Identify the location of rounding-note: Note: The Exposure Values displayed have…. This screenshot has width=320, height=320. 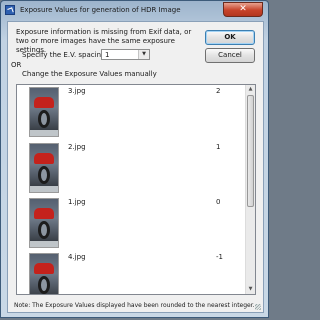
(134, 305).